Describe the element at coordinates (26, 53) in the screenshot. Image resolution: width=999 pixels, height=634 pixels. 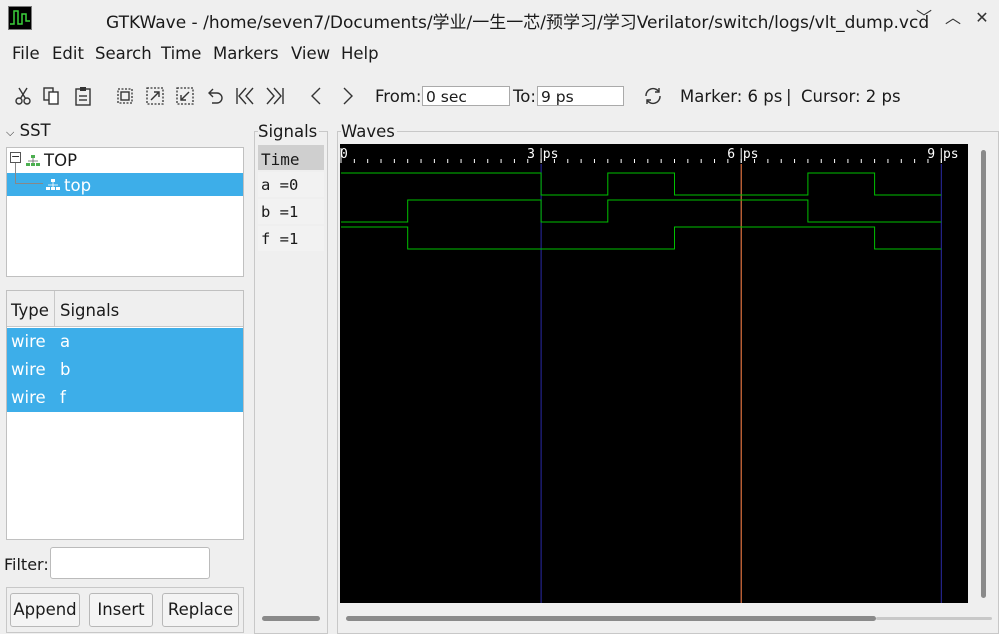
I see `menu-file: File` at that location.